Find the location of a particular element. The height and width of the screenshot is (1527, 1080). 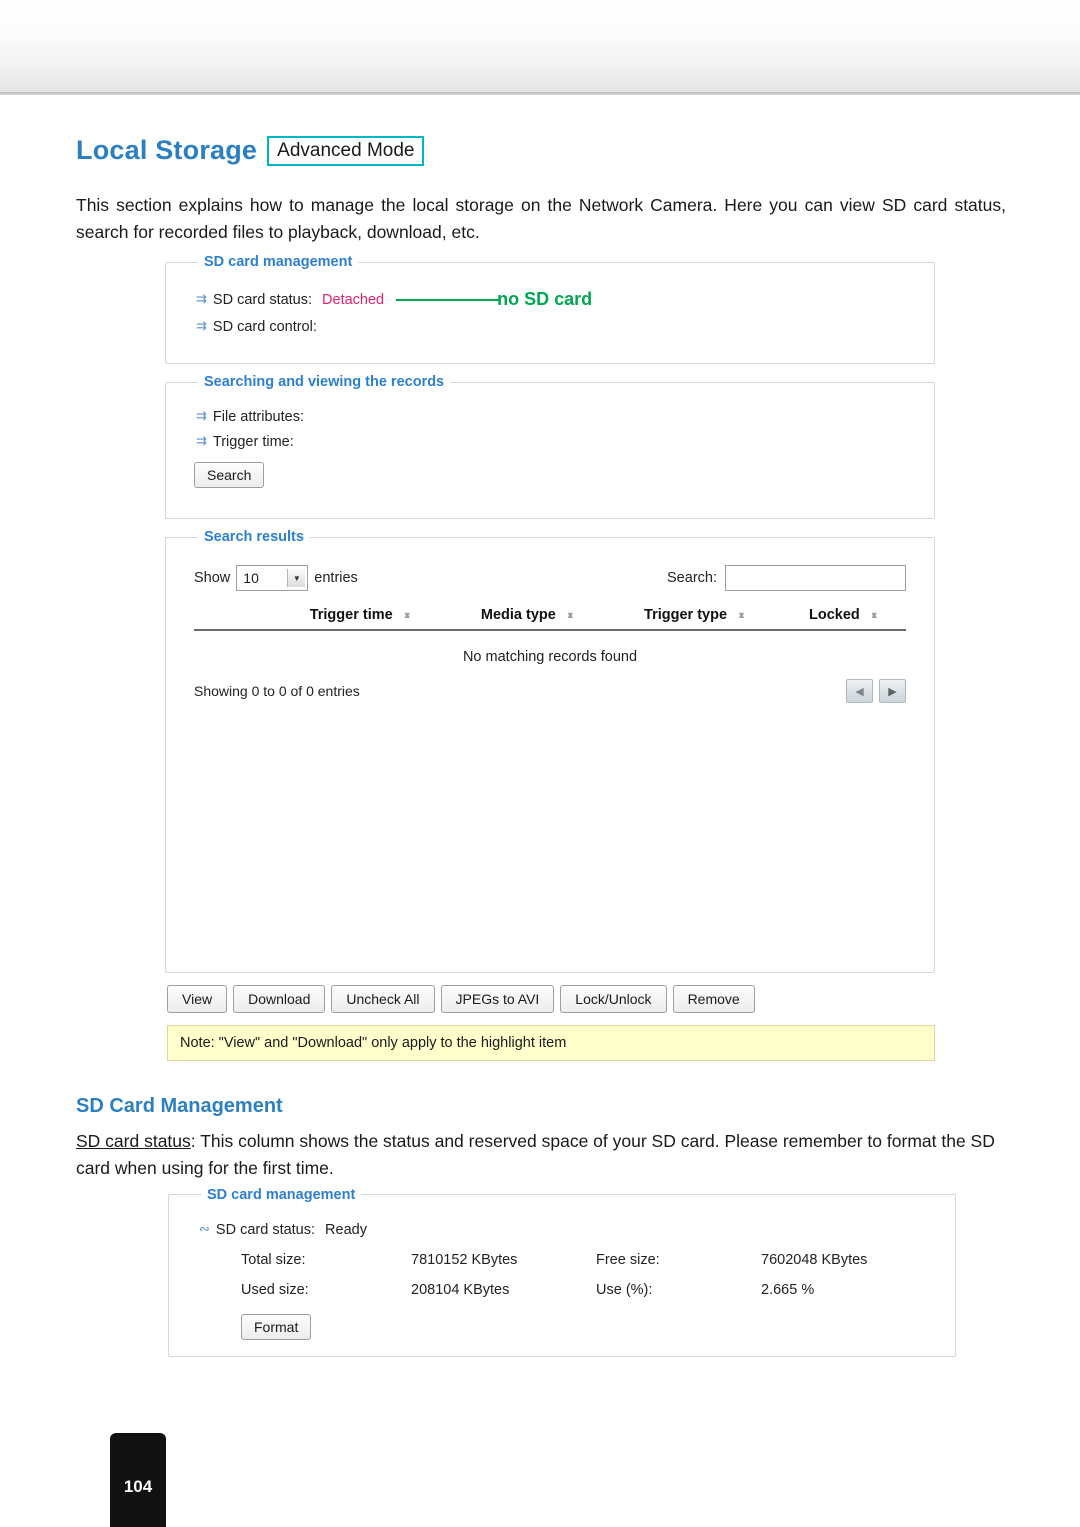

no-records-message: No matching records found is located at coordinates (550, 657).